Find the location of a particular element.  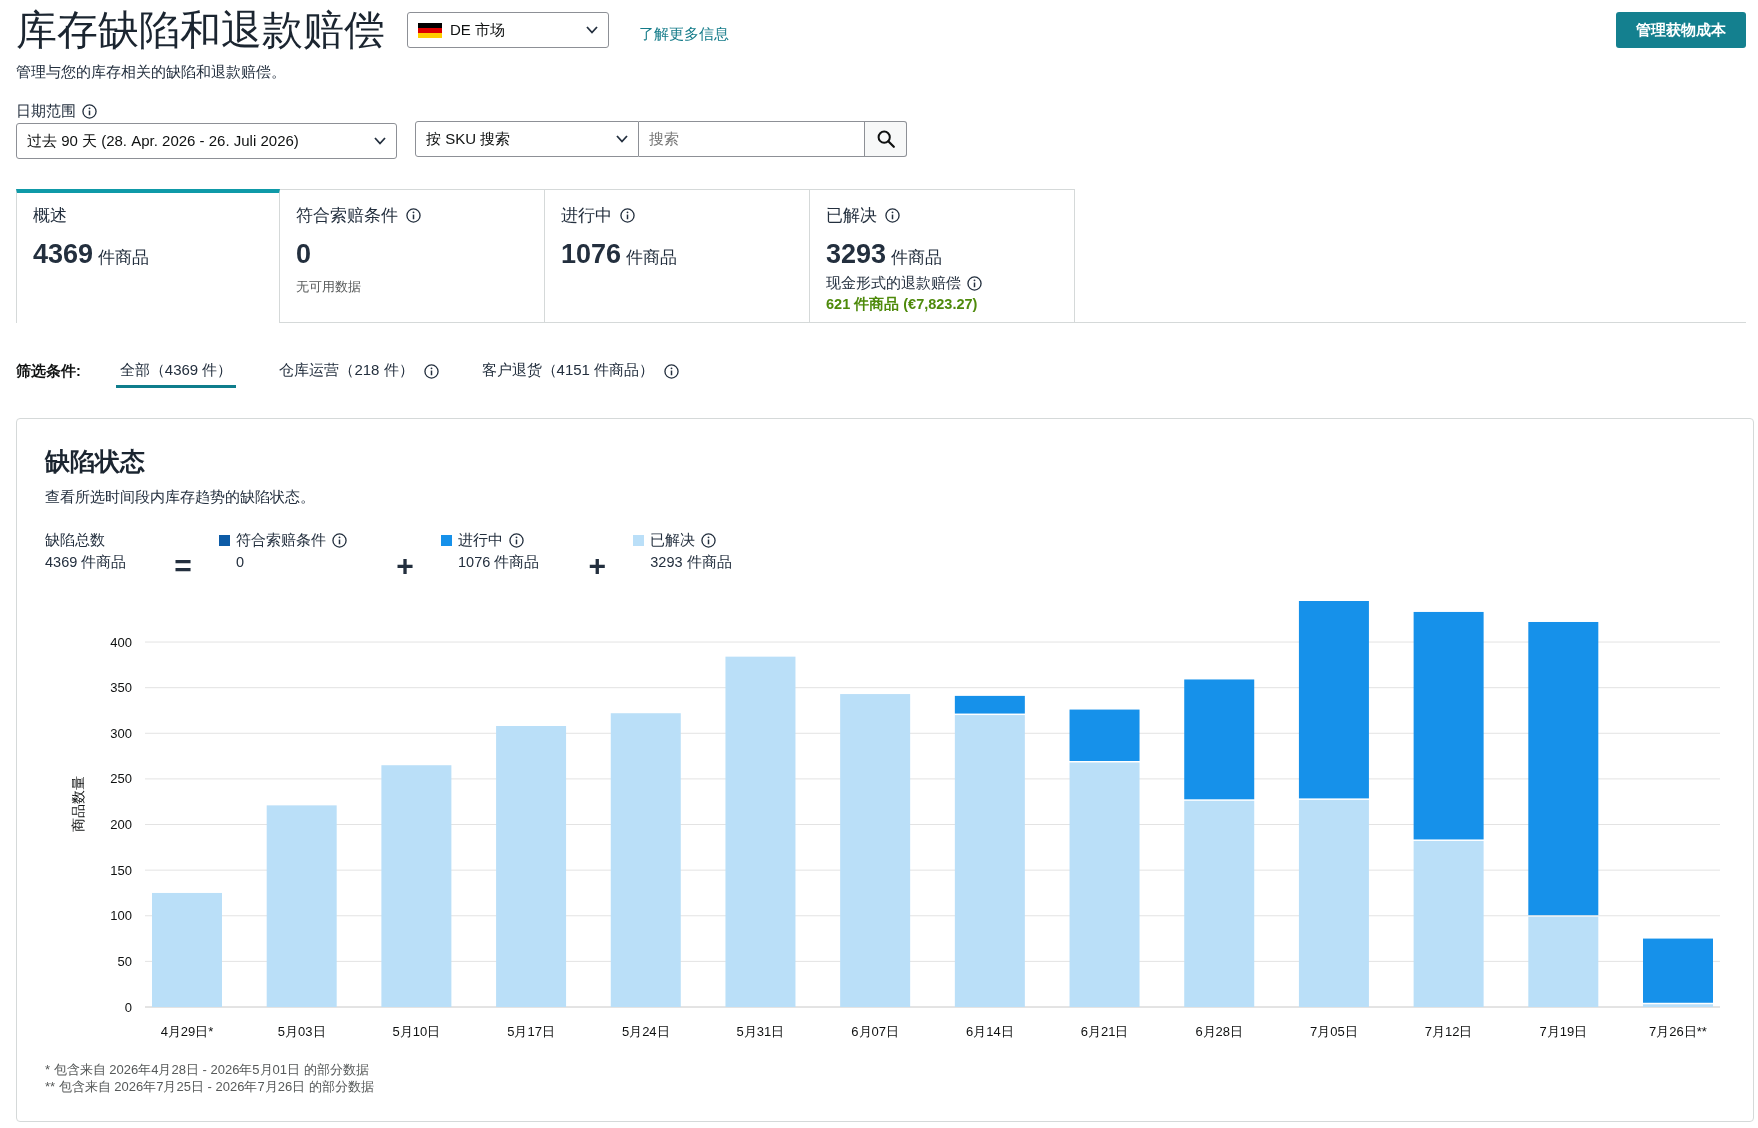

legend-value: 0 is located at coordinates (240, 562).